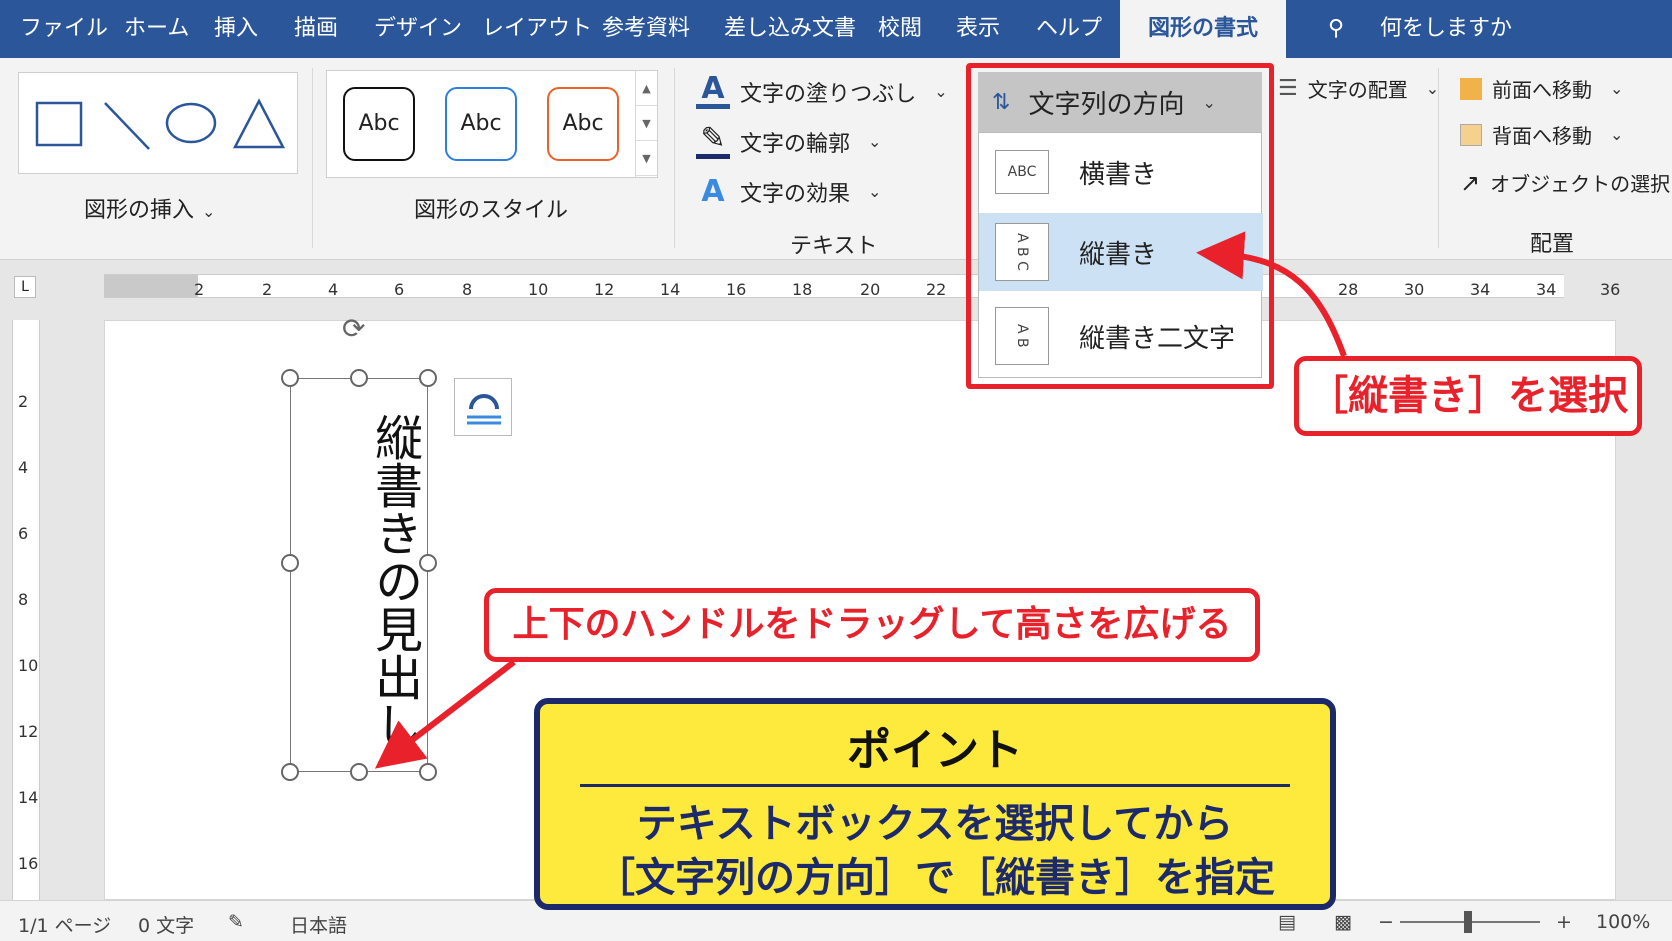  What do you see at coordinates (1287, 922) in the screenshot?
I see `read-mode-icon: ▤` at bounding box center [1287, 922].